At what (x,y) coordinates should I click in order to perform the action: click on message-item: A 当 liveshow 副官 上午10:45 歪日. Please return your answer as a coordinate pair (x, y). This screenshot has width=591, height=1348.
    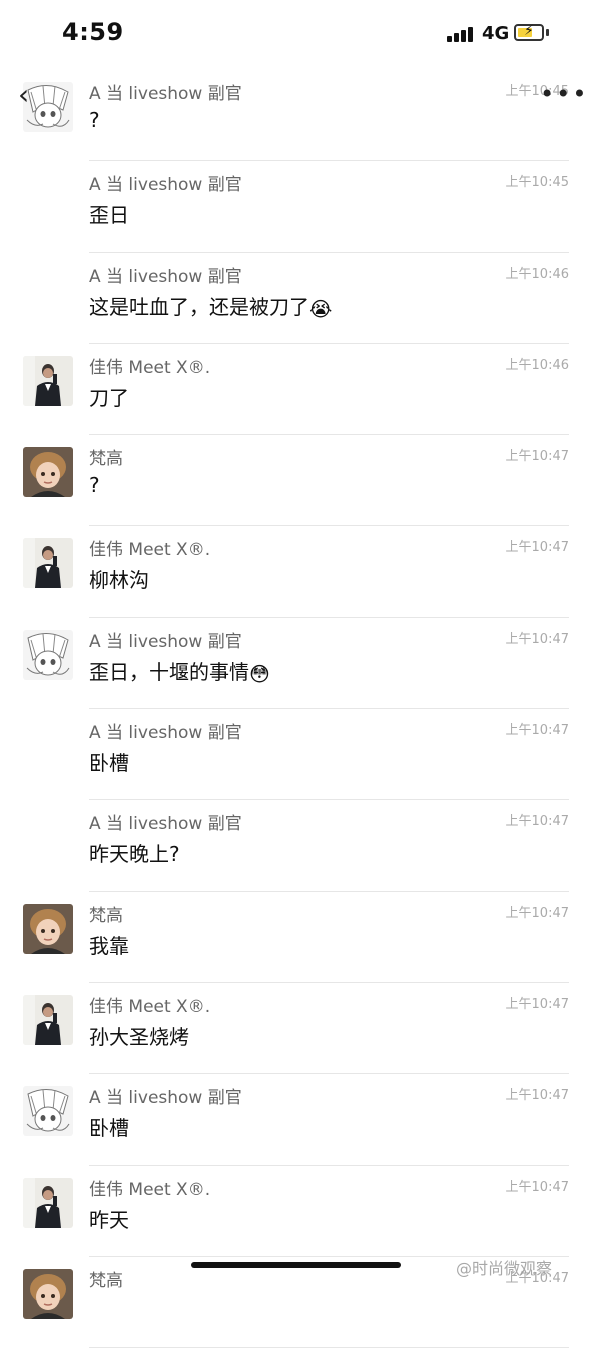
    Looking at the image, I should click on (295, 207).